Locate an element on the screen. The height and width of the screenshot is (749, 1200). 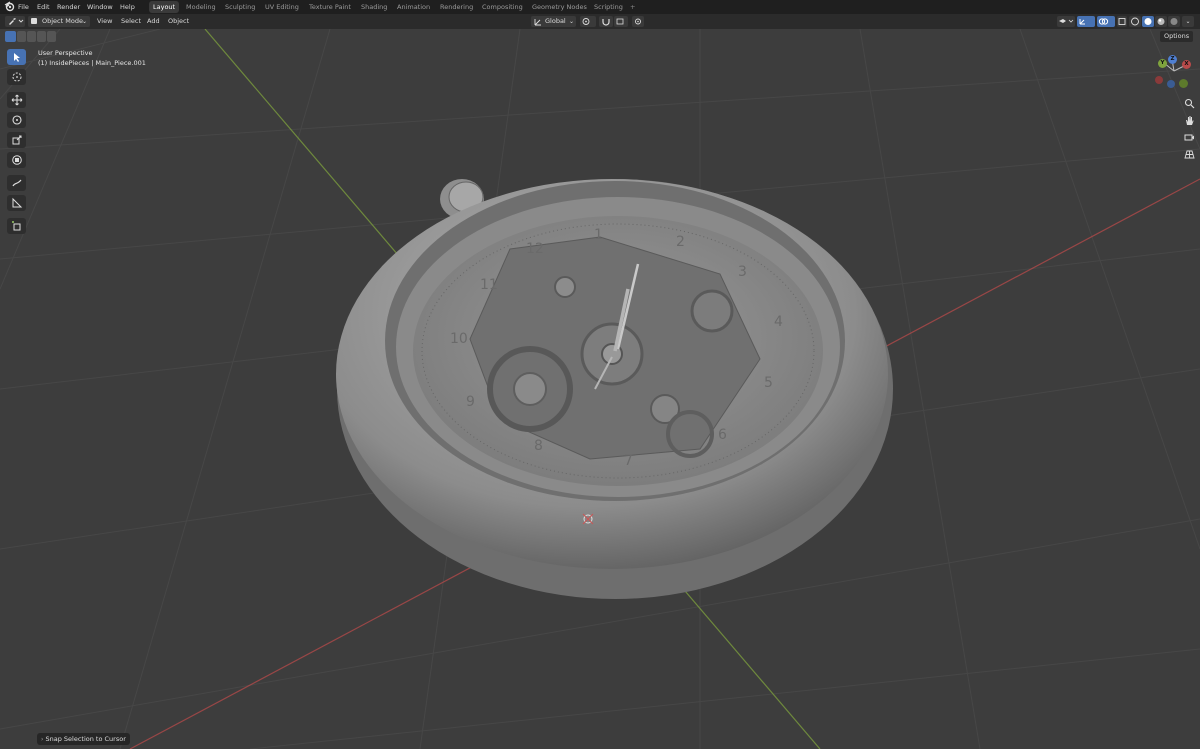
xray-toggle-button is located at coordinates (1122, 21).